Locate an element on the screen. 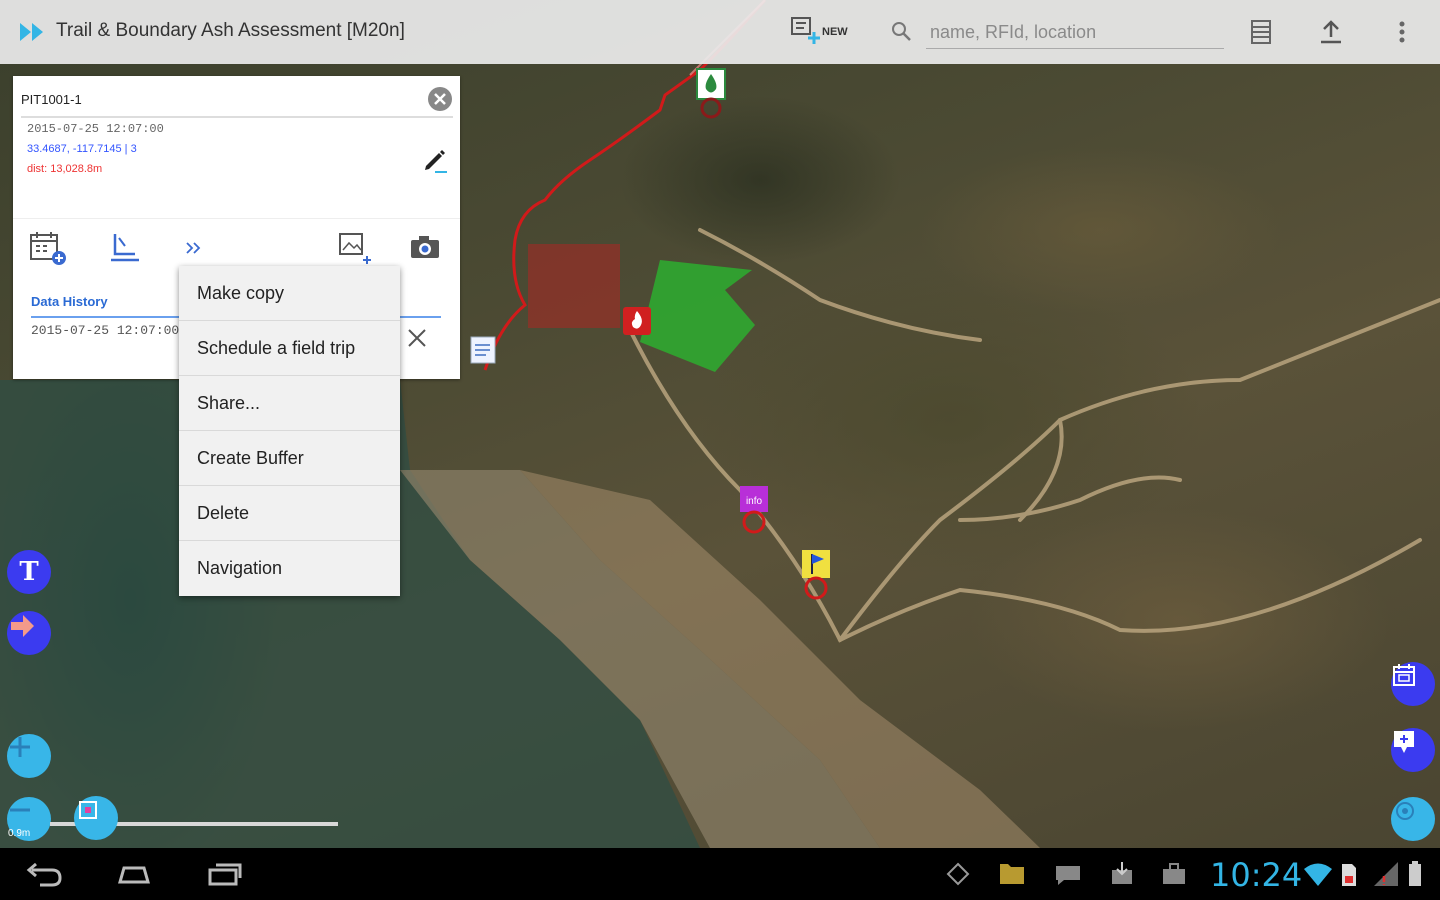  calendar-icon is located at coordinates (1404, 675).